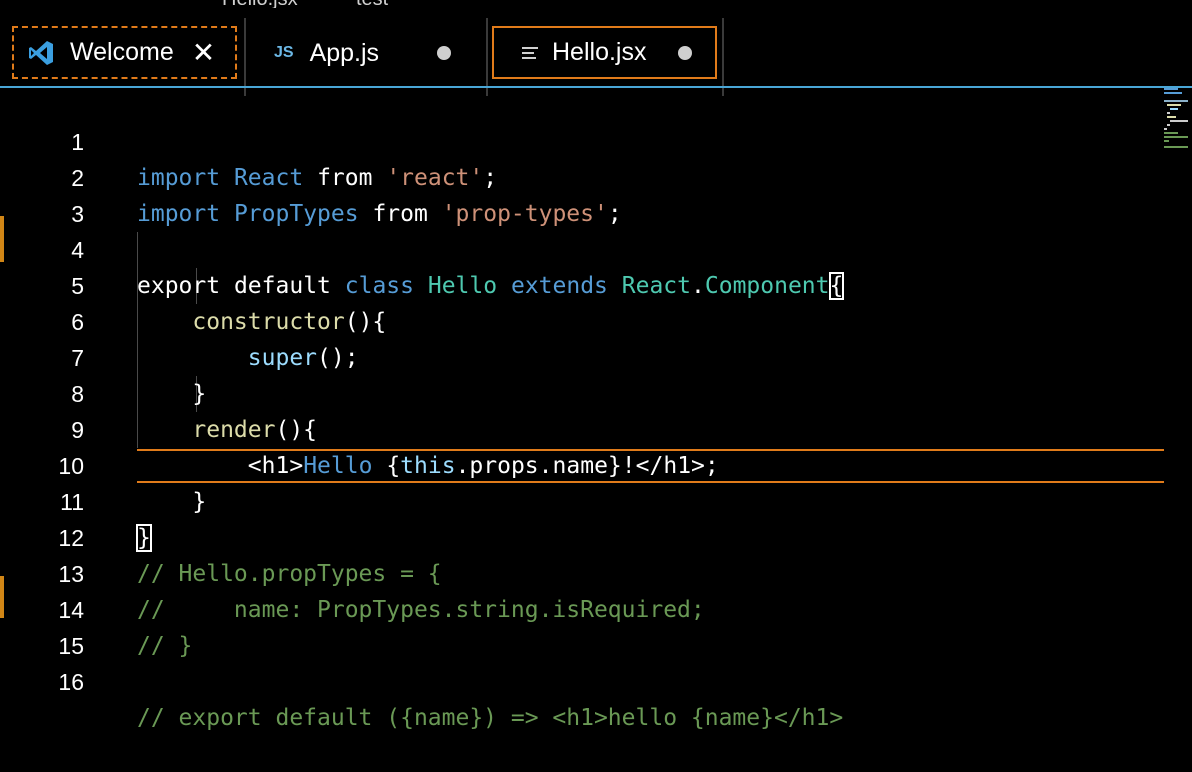 Image resolution: width=1192 pixels, height=772 pixels. What do you see at coordinates (530, 53) in the screenshot?
I see `lines-file-icon` at bounding box center [530, 53].